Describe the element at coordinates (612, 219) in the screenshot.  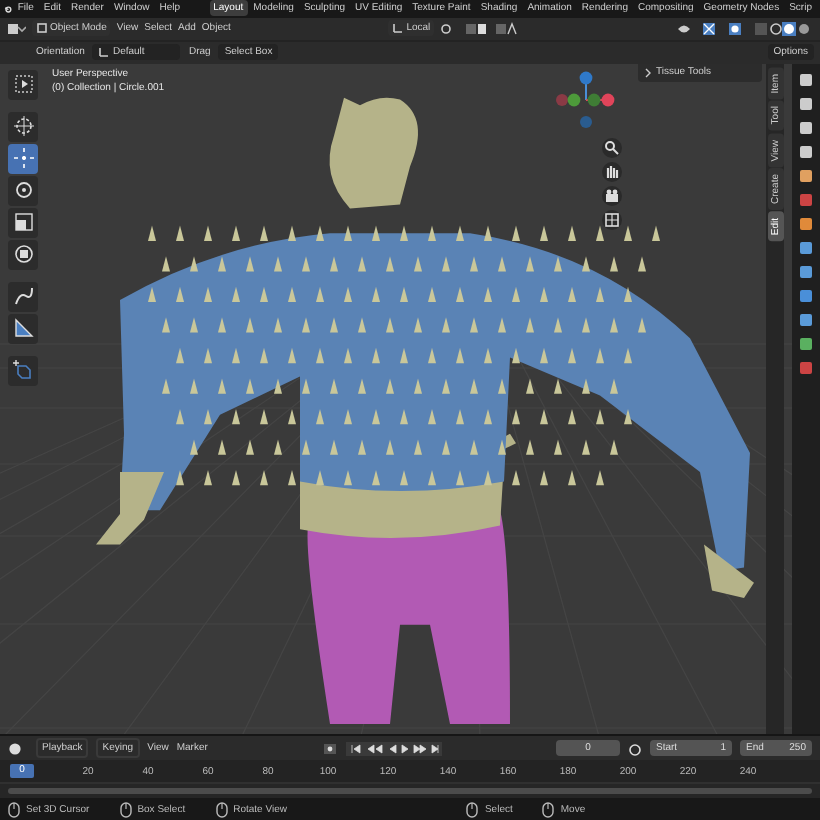
I see `grid-icon` at that location.